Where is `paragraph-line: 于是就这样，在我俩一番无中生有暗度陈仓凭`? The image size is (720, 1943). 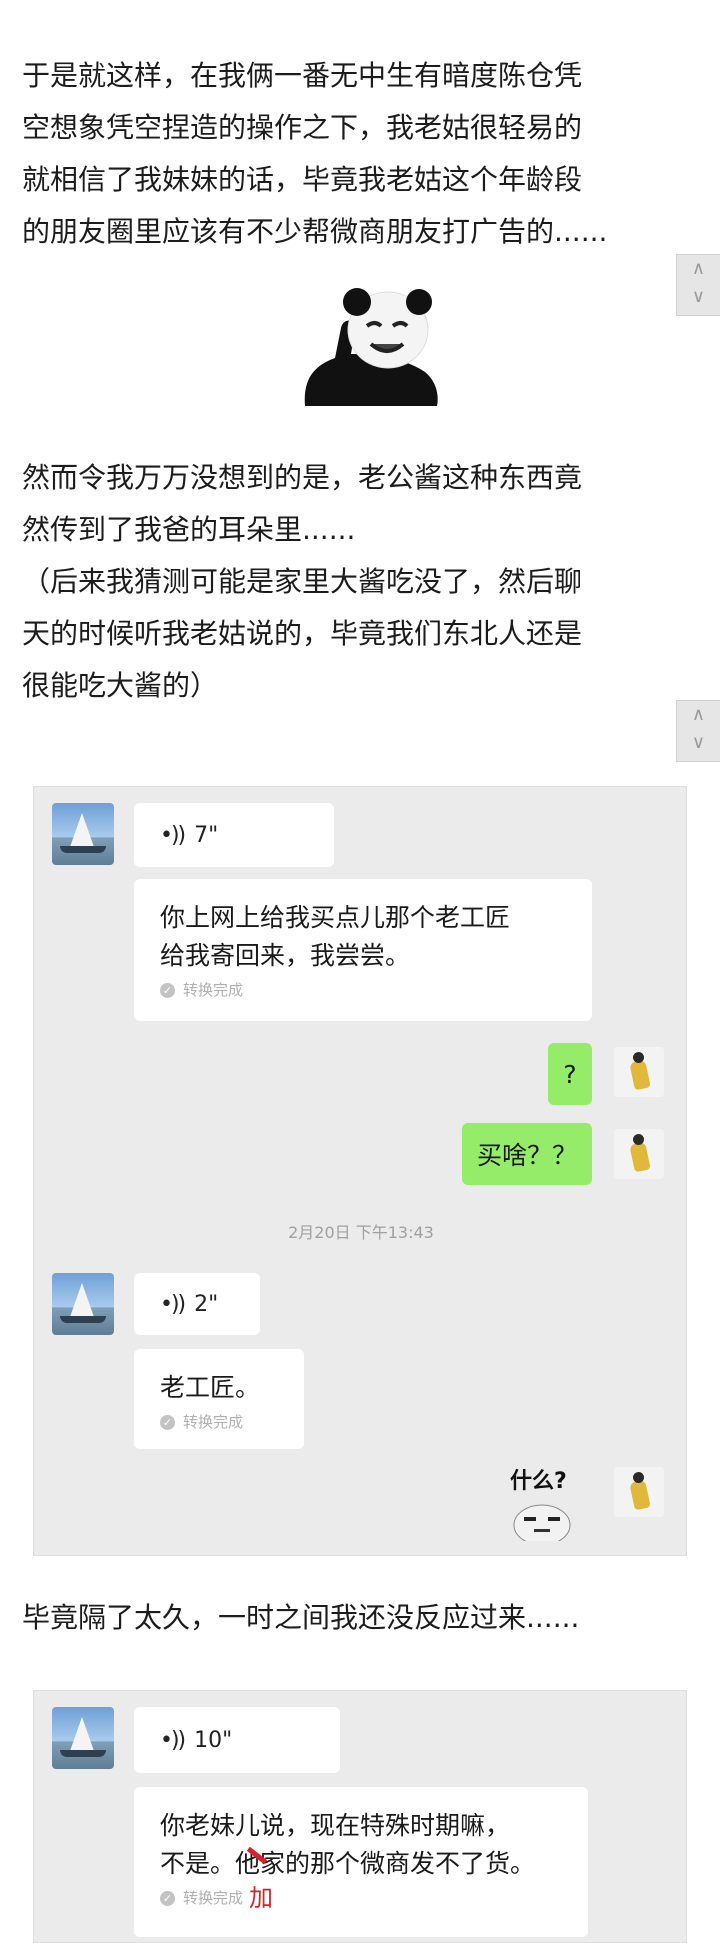 paragraph-line: 于是就这样，在我俩一番无中生有暗度陈仓凭 is located at coordinates (302, 75).